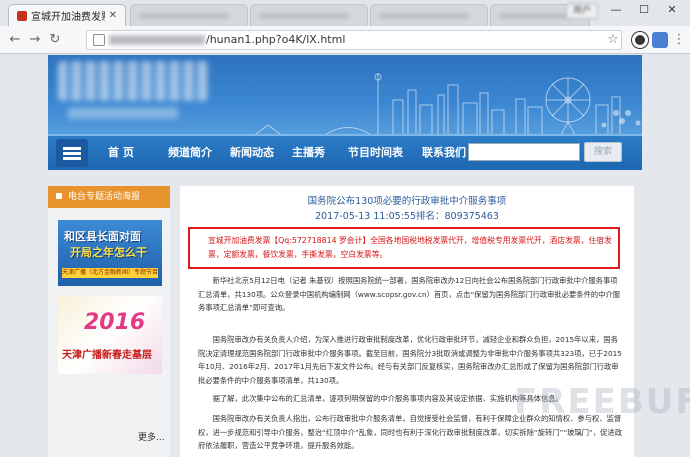  I want to click on site-search-input, so click(524, 152).